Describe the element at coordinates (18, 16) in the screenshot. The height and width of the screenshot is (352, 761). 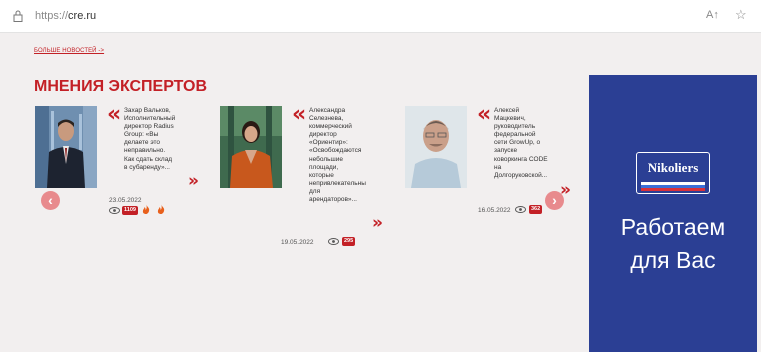
I see `page-info-icon` at that location.